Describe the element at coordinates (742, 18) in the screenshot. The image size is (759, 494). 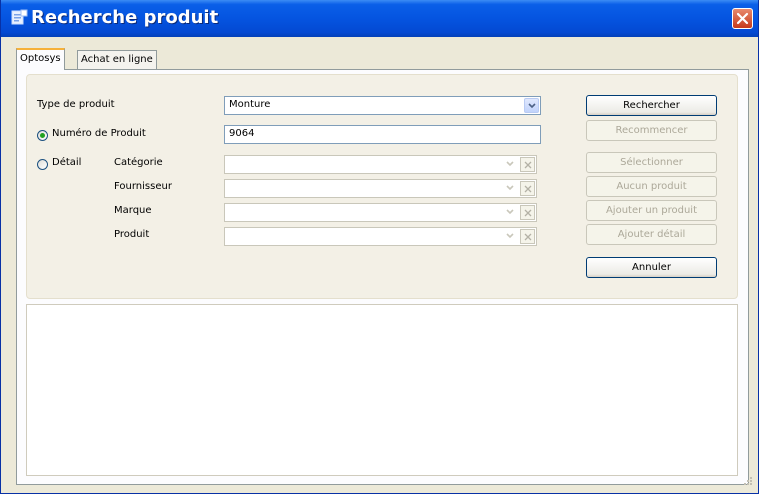
I see `close-button` at that location.